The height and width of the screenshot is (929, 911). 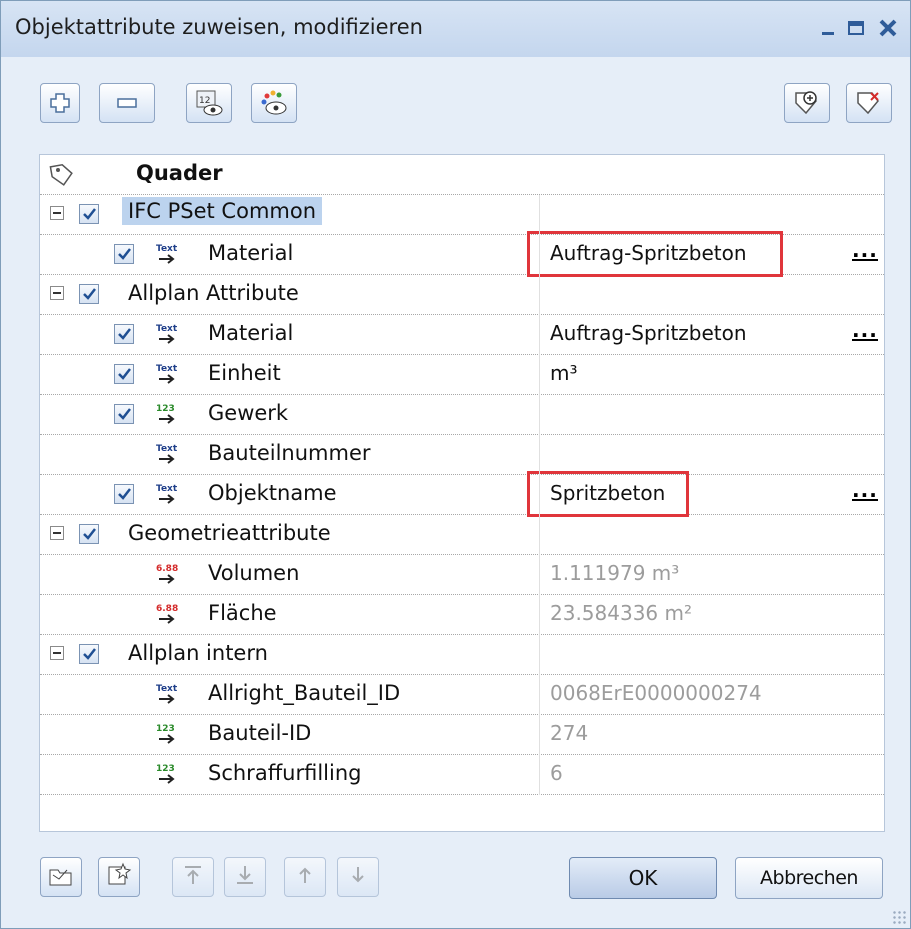 What do you see at coordinates (643, 878) in the screenshot?
I see `ok-button: OK` at bounding box center [643, 878].